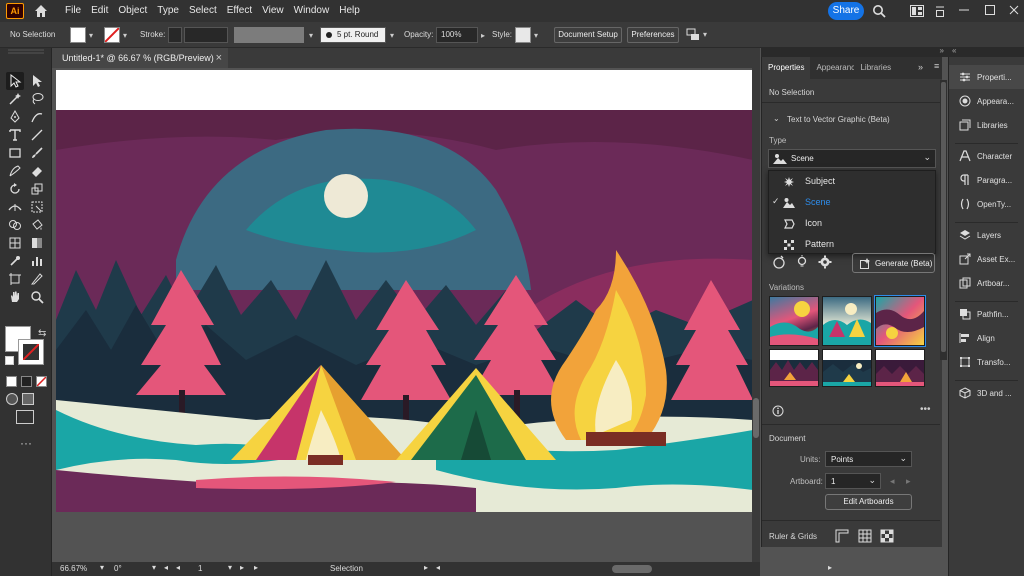 The image size is (1024, 576). What do you see at coordinates (41, 11) in the screenshot?
I see `home-icon` at bounding box center [41, 11].